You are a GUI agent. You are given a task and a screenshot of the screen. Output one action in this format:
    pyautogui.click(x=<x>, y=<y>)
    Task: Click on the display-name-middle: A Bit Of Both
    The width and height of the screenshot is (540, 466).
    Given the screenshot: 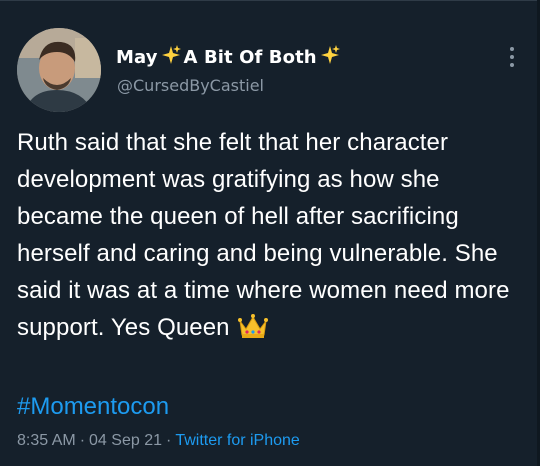 What is the action you would take?
    pyautogui.click(x=250, y=57)
    